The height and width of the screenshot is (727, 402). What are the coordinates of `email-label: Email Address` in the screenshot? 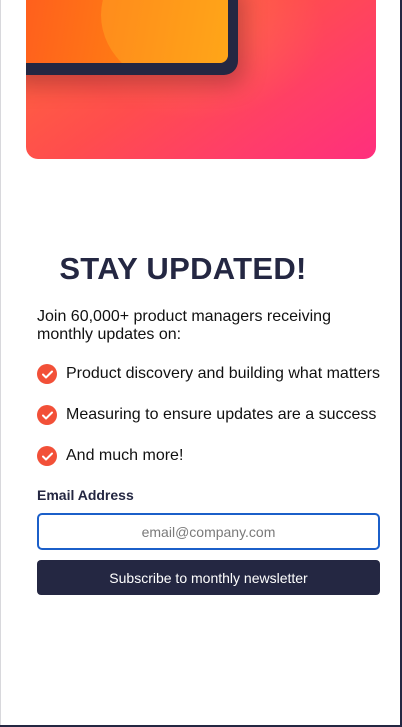 It's located at (85, 495).